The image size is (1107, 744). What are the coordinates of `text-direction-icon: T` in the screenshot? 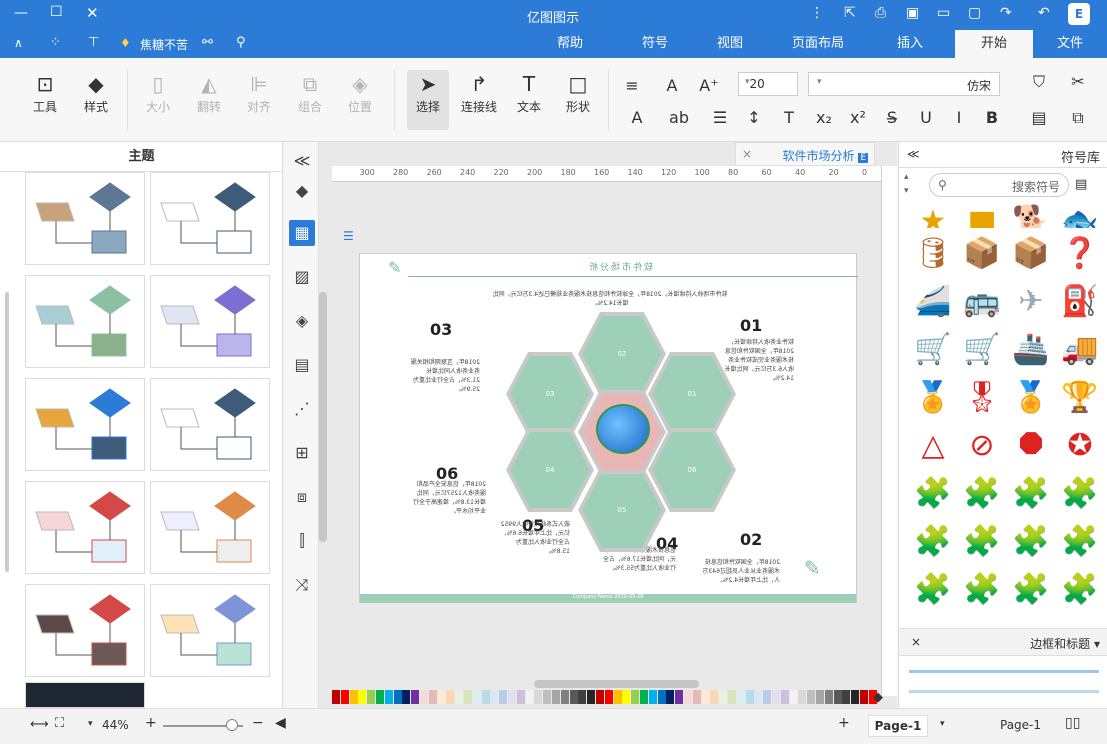 It's located at (789, 117).